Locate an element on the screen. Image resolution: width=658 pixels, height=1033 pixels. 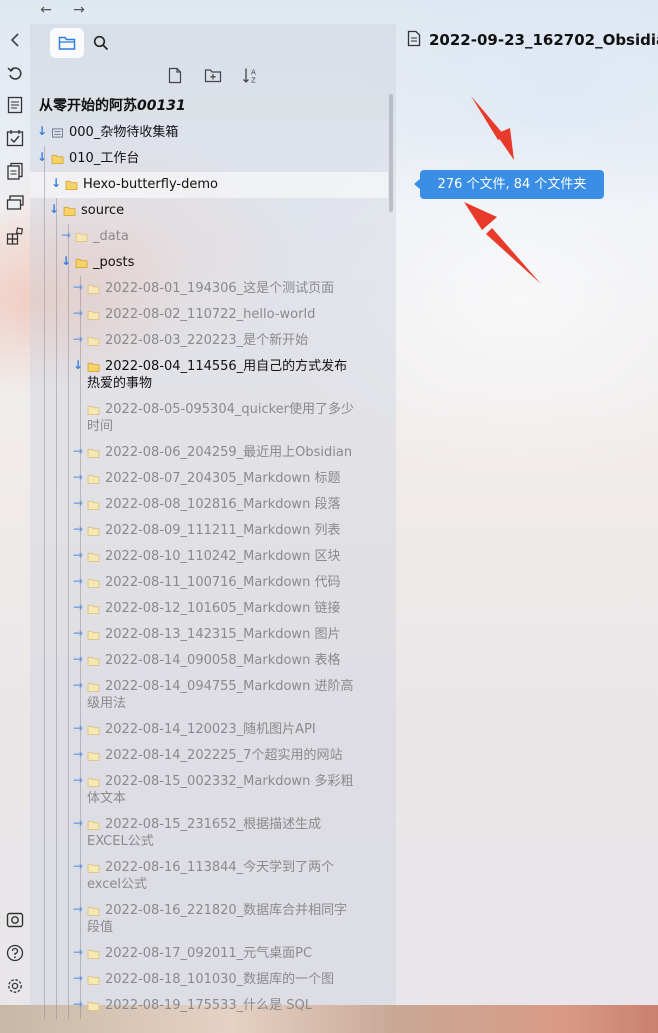
sidebar-scrollbar is located at coordinates (391, 153).